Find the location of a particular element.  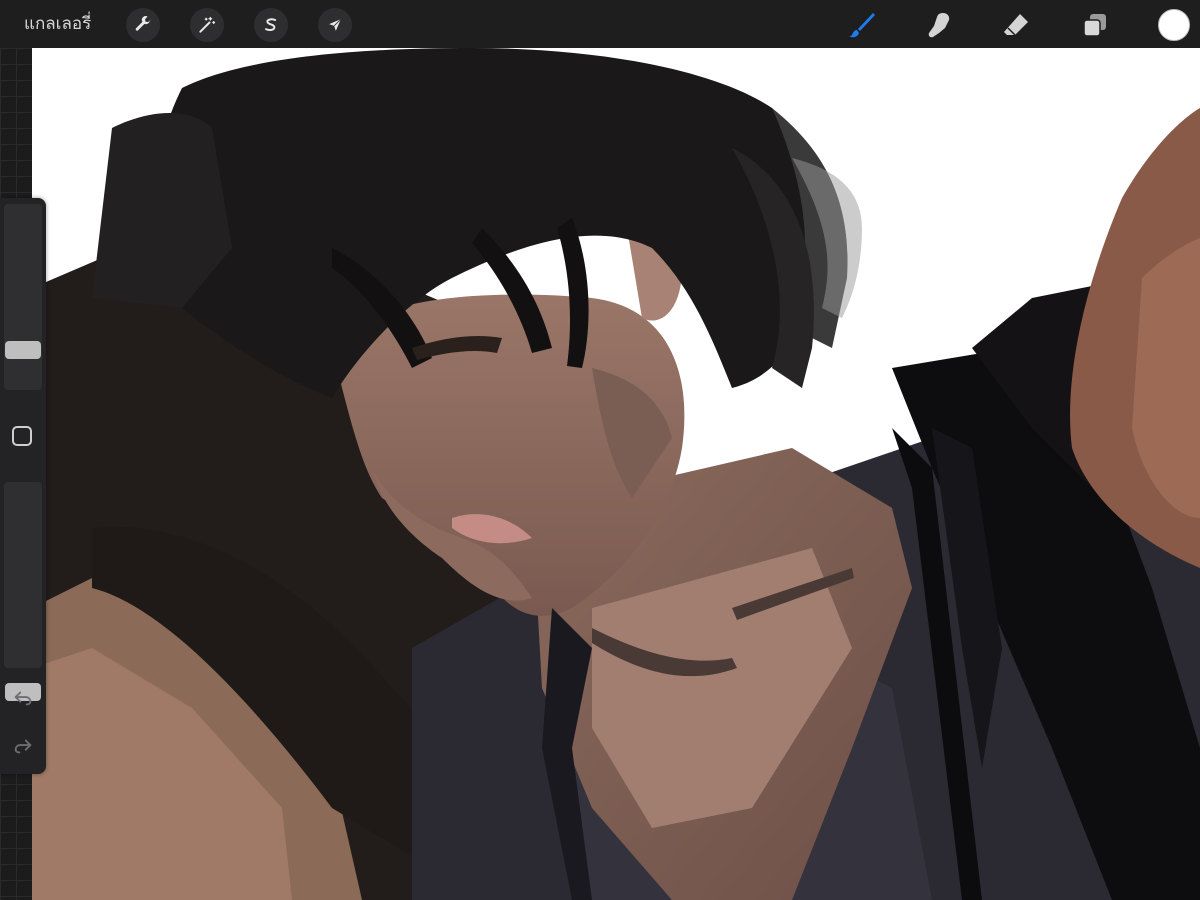

top-toolbar: แกลเลอรี่ is located at coordinates (600, 24).